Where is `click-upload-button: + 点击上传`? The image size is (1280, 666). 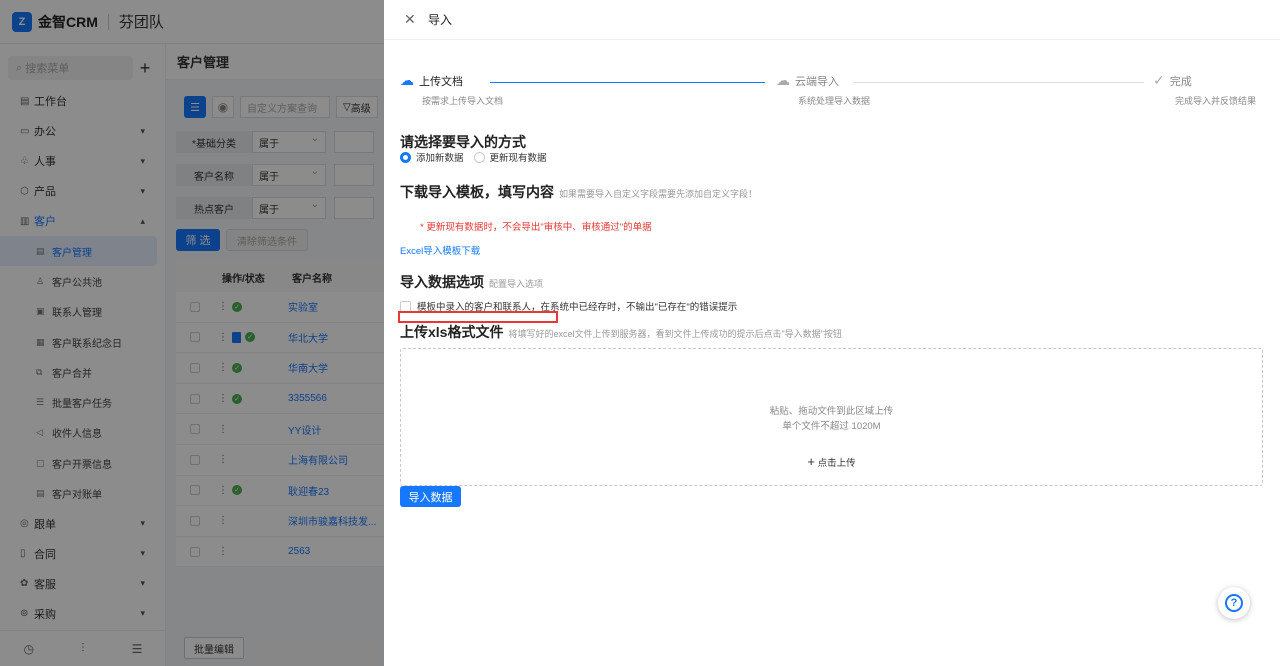
click-upload-button: + 点击上传 is located at coordinates (831, 461).